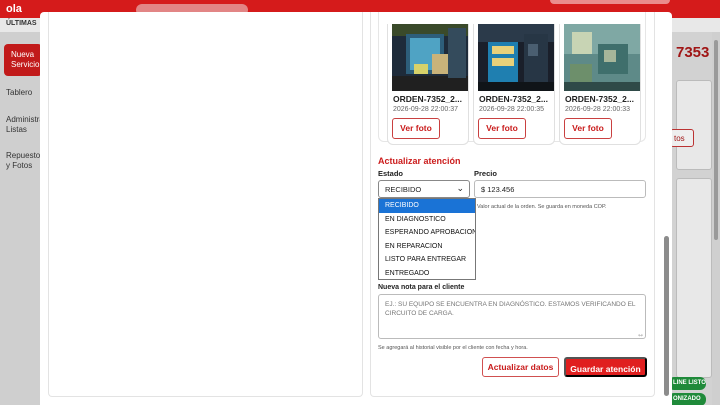  Describe the element at coordinates (427, 260) in the screenshot. I see `estado-option-listo-para-entregar: LISTO PARA ENTREGAR` at that location.